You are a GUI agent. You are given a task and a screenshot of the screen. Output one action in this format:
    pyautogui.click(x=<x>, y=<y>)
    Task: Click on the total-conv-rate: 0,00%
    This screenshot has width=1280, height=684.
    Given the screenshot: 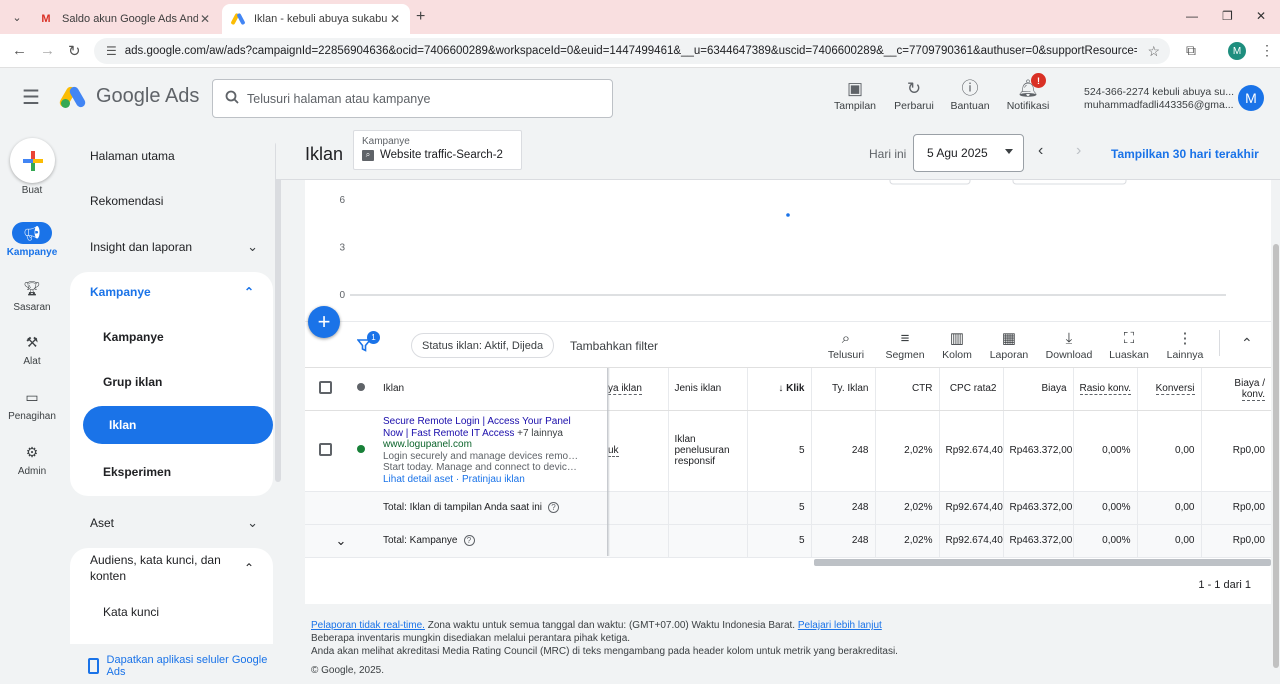 What is the action you would take?
    pyautogui.click(x=1104, y=508)
    